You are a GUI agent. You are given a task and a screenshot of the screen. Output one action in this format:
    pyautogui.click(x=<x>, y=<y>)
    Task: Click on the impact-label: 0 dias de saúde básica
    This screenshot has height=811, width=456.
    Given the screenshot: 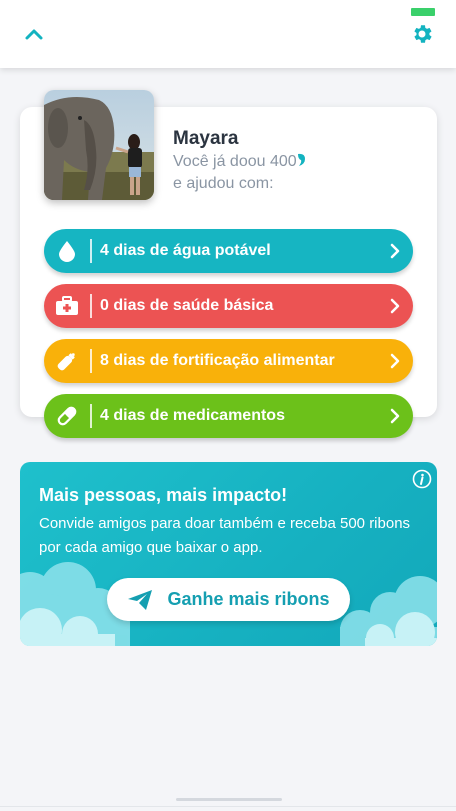 What is the action you would take?
    pyautogui.click(x=187, y=305)
    